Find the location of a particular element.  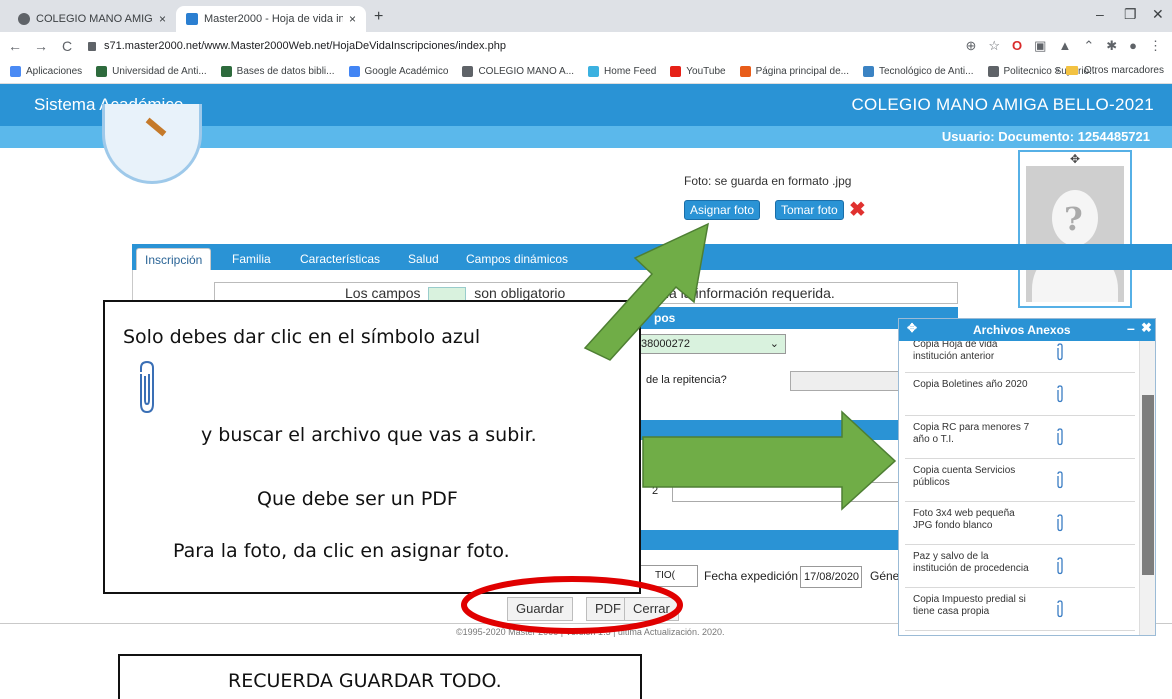

select-field: 38000272 ⌄ is located at coordinates (711, 344).